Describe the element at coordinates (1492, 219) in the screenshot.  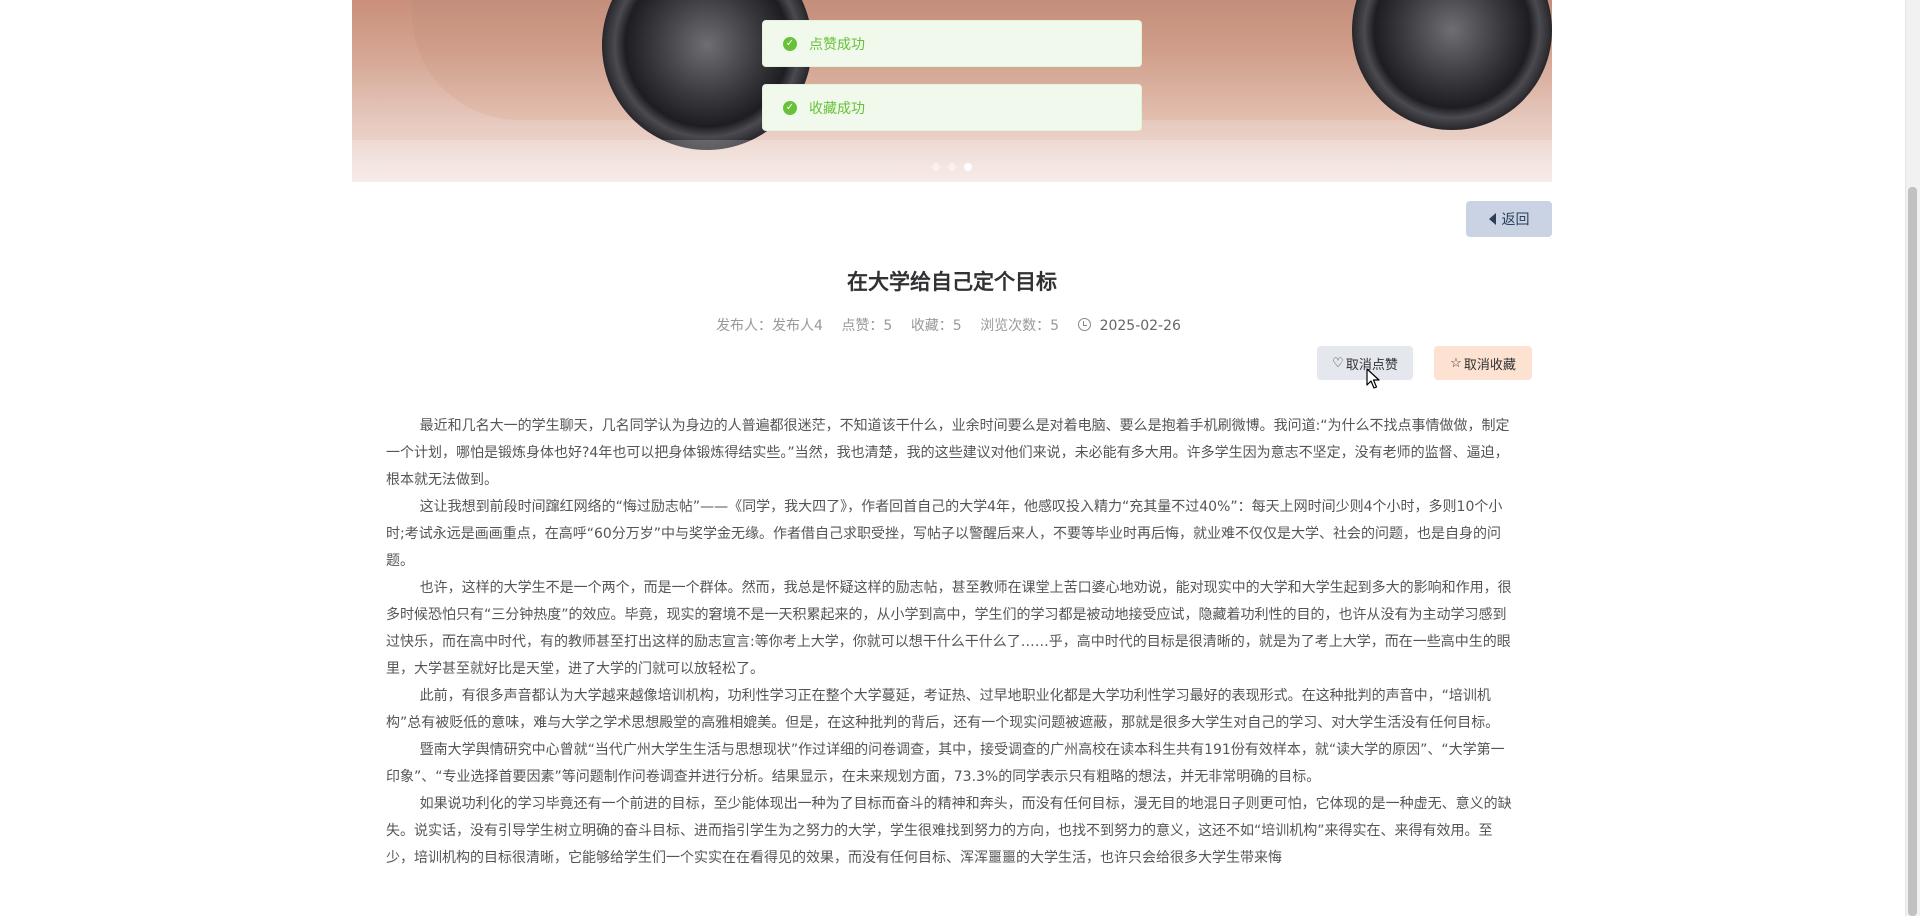
I see `caret-left-icon` at that location.